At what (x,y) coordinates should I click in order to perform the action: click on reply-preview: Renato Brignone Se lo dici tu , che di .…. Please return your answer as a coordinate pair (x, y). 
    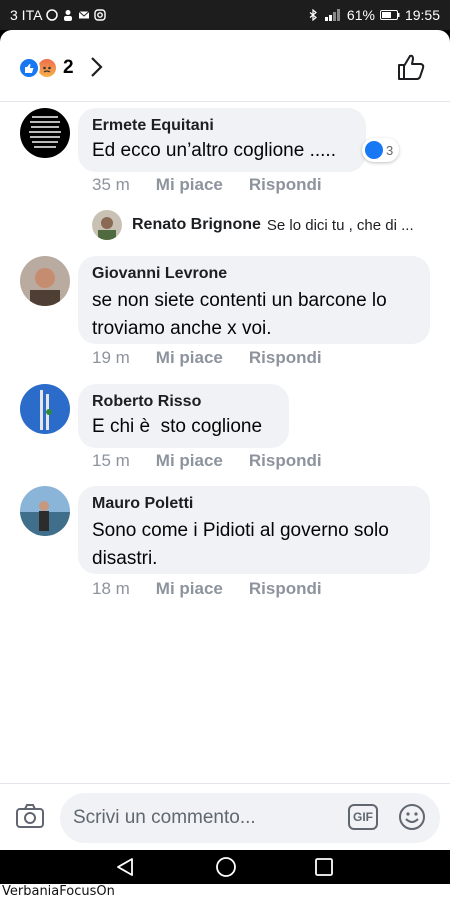
    Looking at the image, I should click on (267, 225).